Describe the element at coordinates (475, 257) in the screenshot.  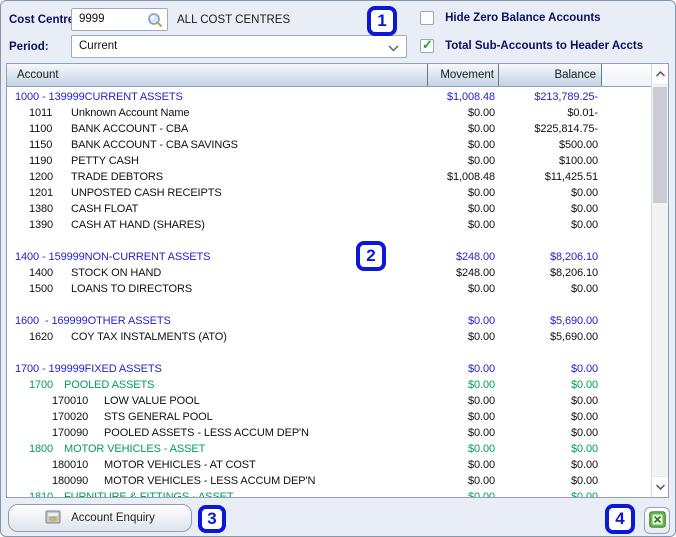
I see `cell-mov: $248.00` at that location.